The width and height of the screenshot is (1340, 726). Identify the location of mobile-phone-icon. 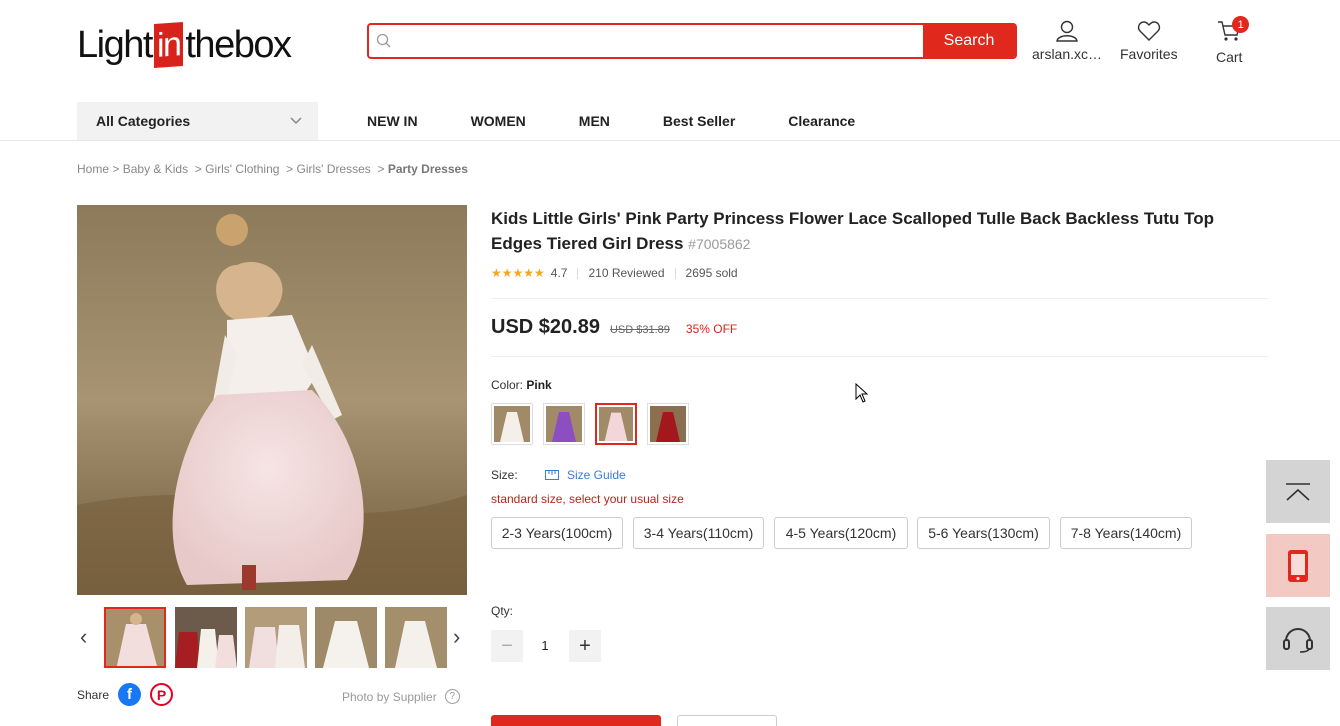
(1298, 565).